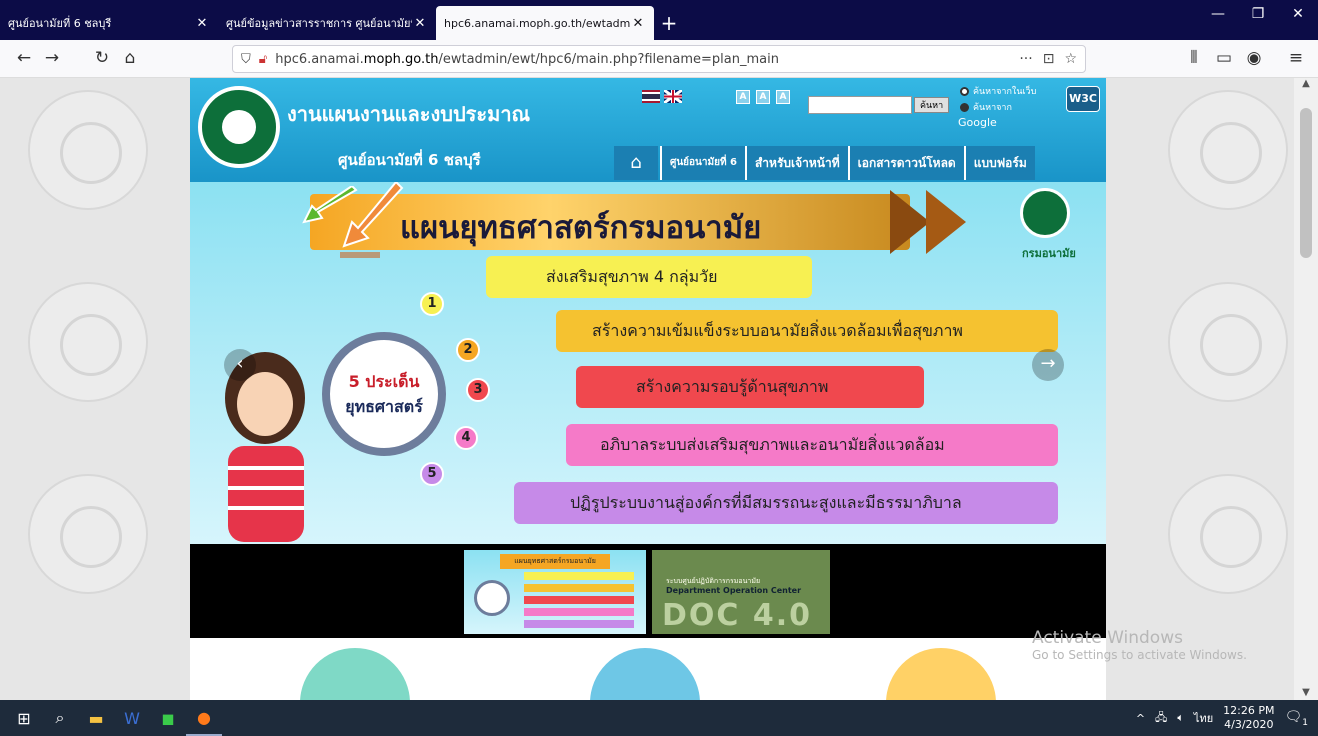 Image resolution: width=1318 pixels, height=736 pixels. I want to click on ministry-seal-watermark, so click(88, 342).